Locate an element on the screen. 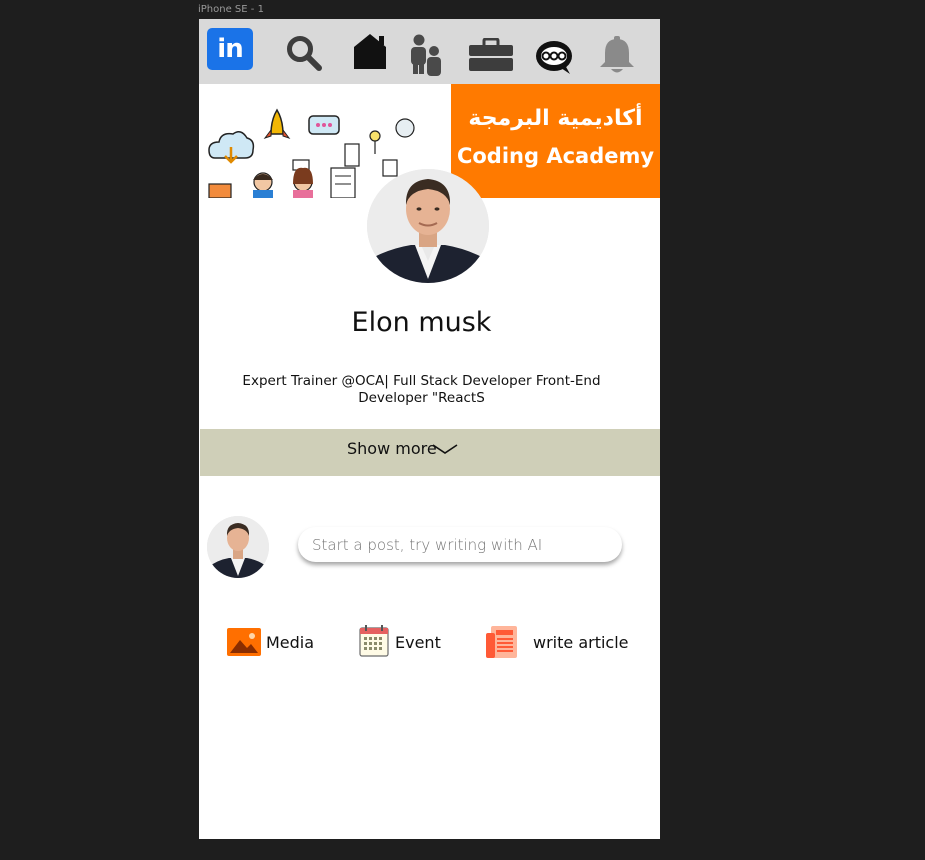 Image resolution: width=925 pixels, height=860 pixels. frame-label: iPhone SE - 1 is located at coordinates (231, 9).